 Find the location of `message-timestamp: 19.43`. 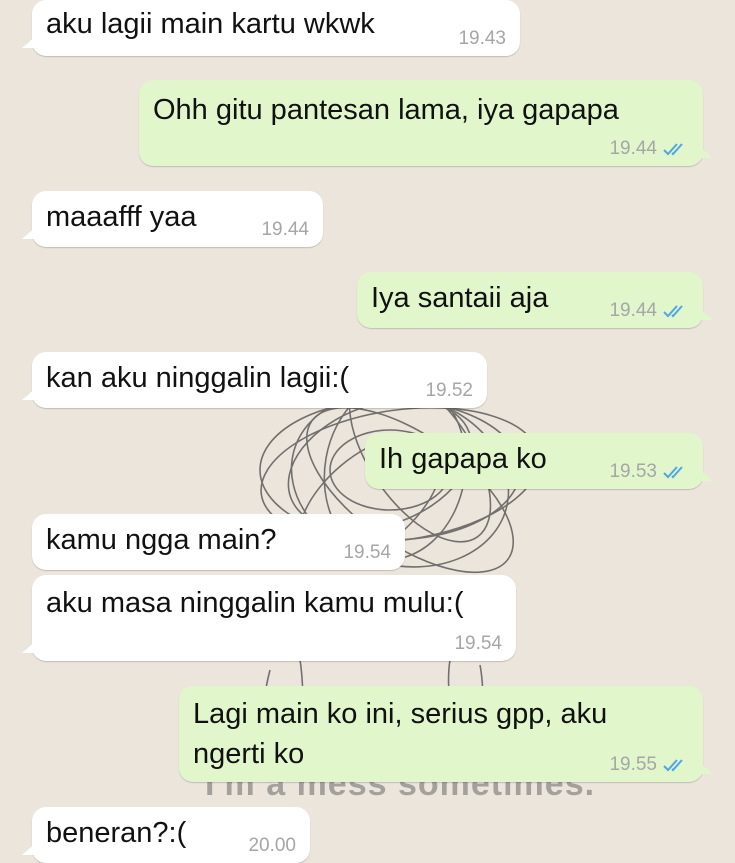

message-timestamp: 19.43 is located at coordinates (482, 39).